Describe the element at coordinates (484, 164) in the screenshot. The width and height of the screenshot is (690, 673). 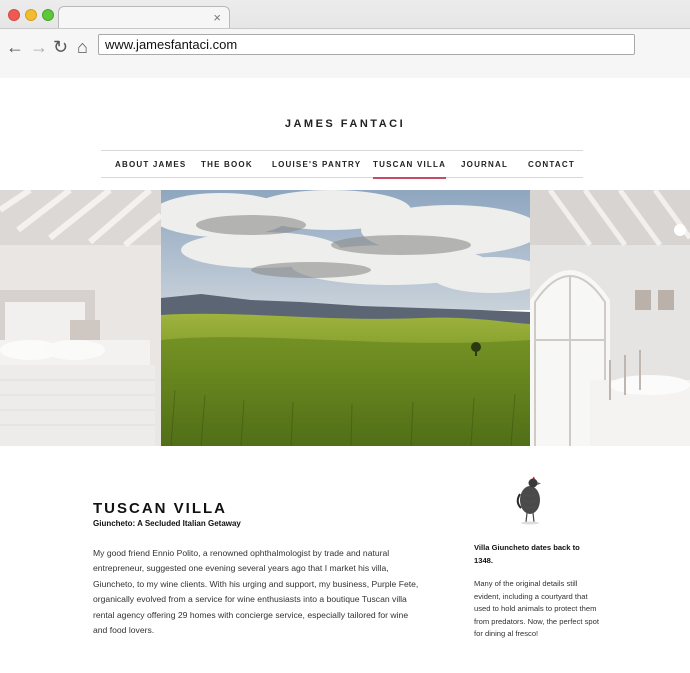
I see `nav-item-journal: JOURNAL` at that location.